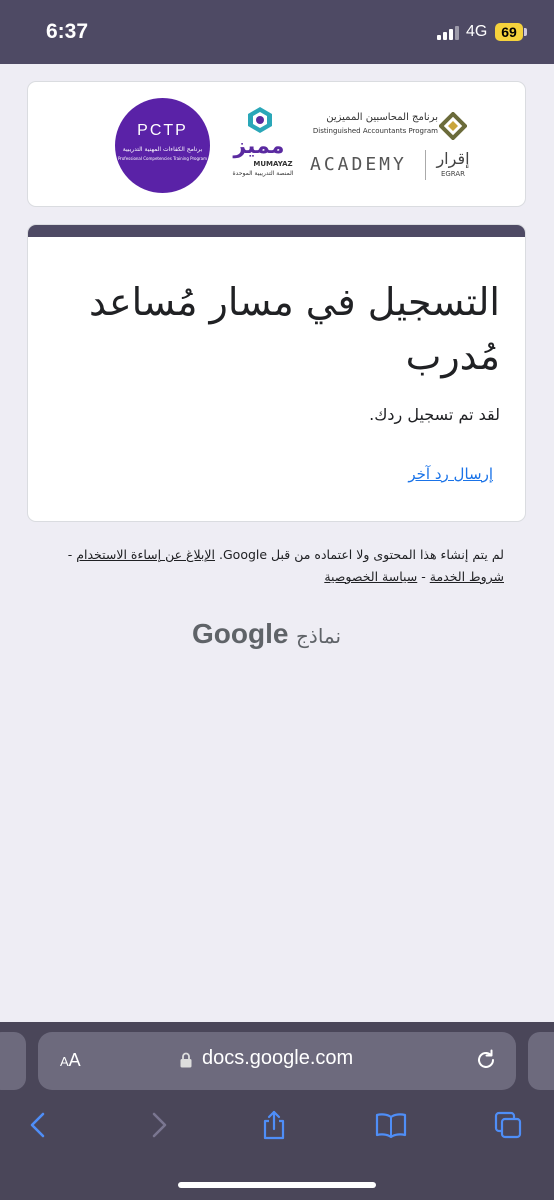 The image size is (554, 1200). Describe the element at coordinates (13, 1061) in the screenshot. I see `previous-tab-peek` at that location.